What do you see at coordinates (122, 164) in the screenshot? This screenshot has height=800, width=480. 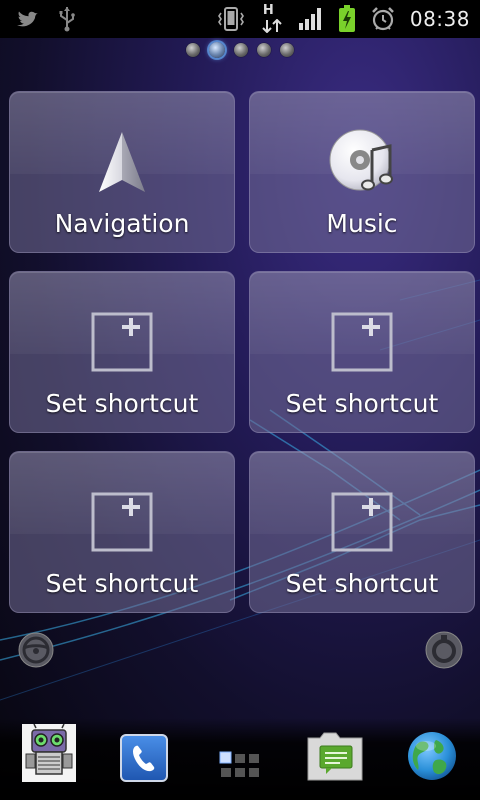 I see `navigation-arrow-icon` at bounding box center [122, 164].